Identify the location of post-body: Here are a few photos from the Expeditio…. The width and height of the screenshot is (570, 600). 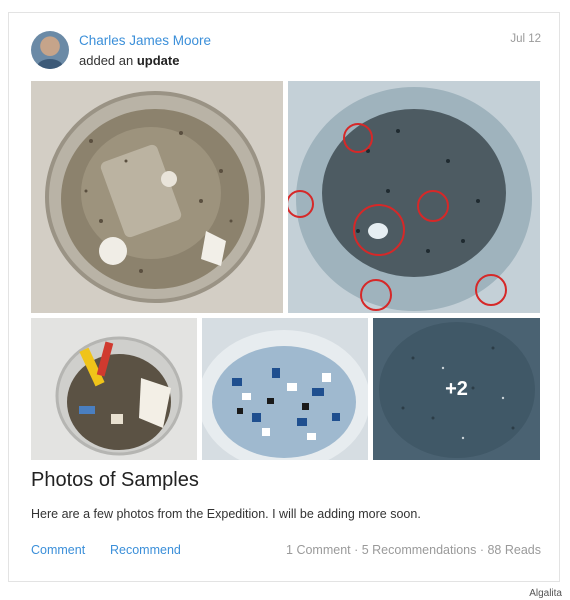
(226, 514).